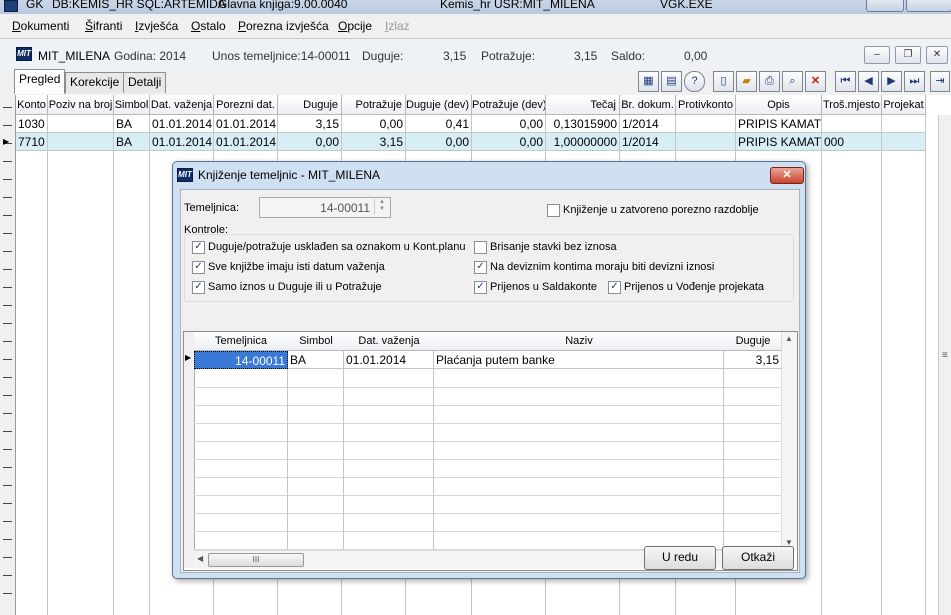 This screenshot has width=951, height=615. I want to click on check-saldakonte: ✓, so click(480, 287).